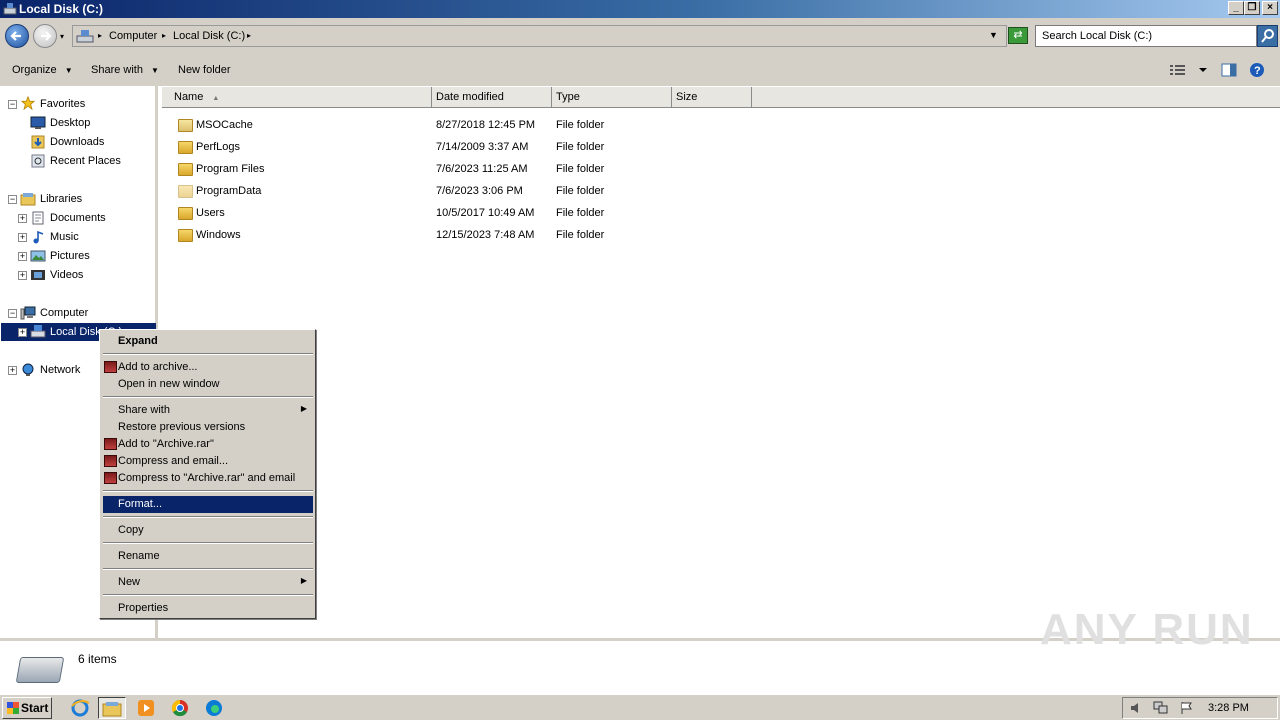 This screenshot has width=1280, height=720. What do you see at coordinates (993, 35) in the screenshot?
I see `address-dropdown-arrow: ▼` at bounding box center [993, 35].